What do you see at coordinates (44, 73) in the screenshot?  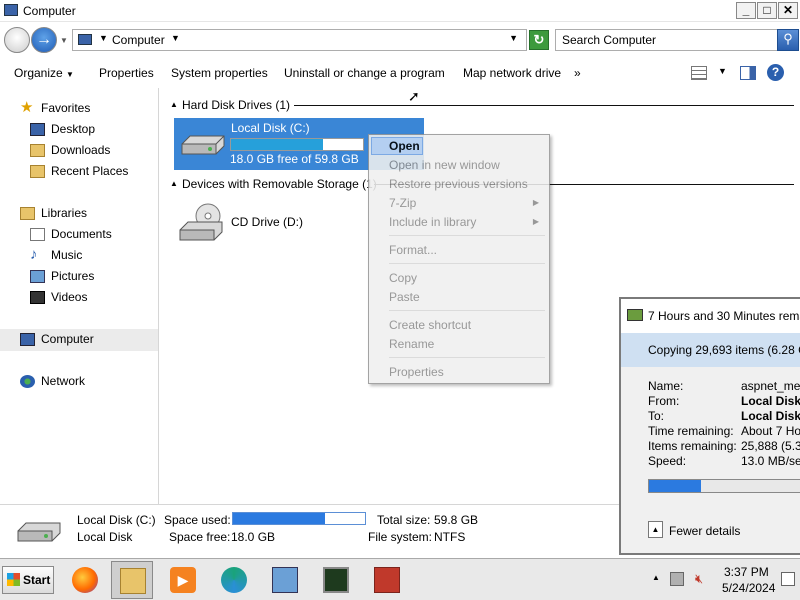 I see `organize-menu: Organize ▼` at bounding box center [44, 73].